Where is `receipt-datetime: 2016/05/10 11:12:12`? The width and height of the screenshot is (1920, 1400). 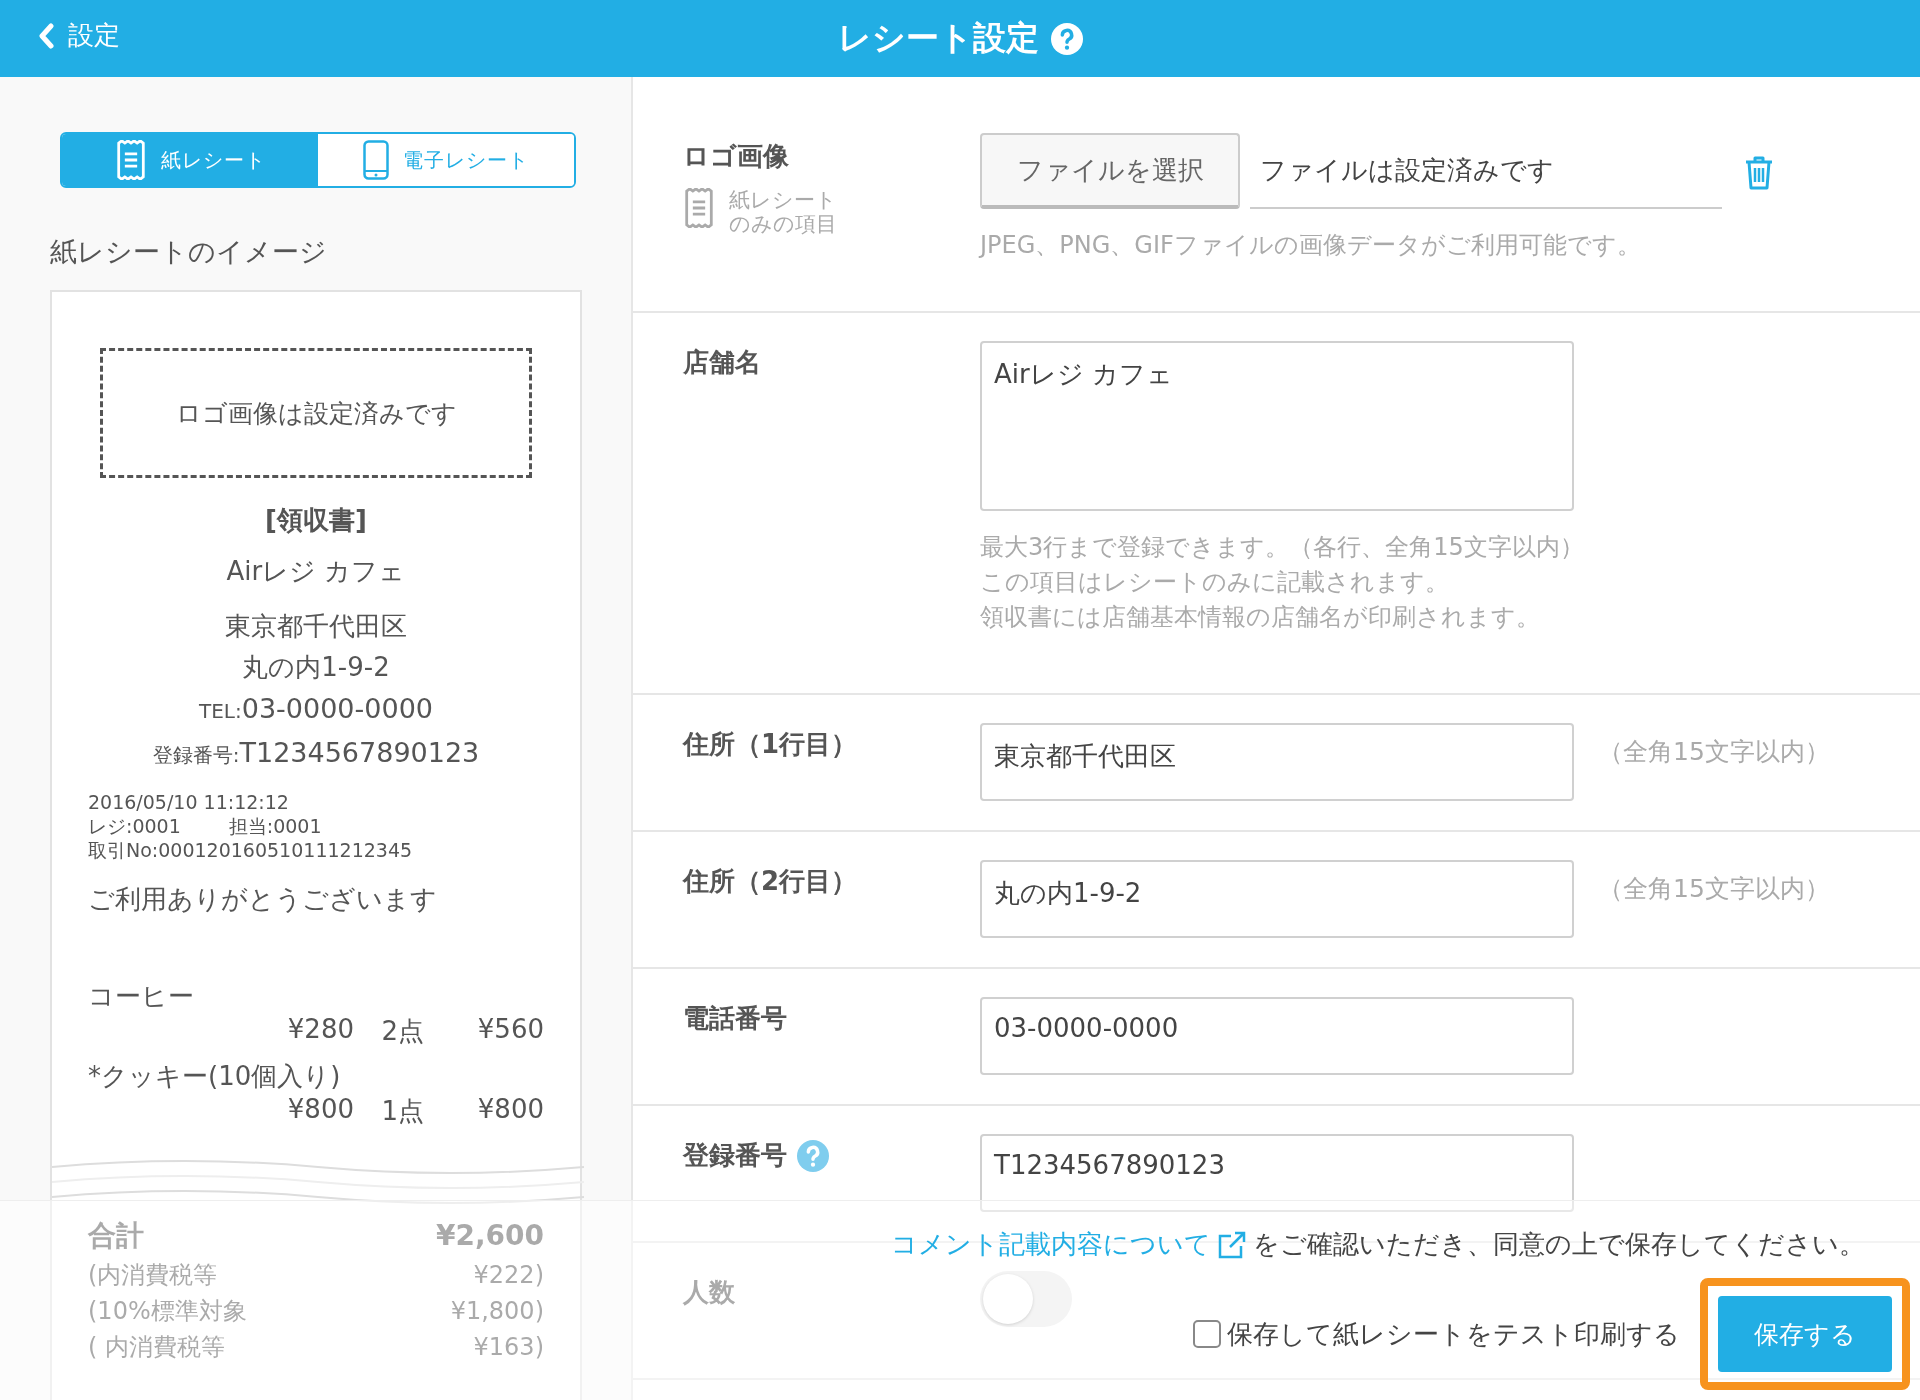 receipt-datetime: 2016/05/10 11:12:12 is located at coordinates (189, 802).